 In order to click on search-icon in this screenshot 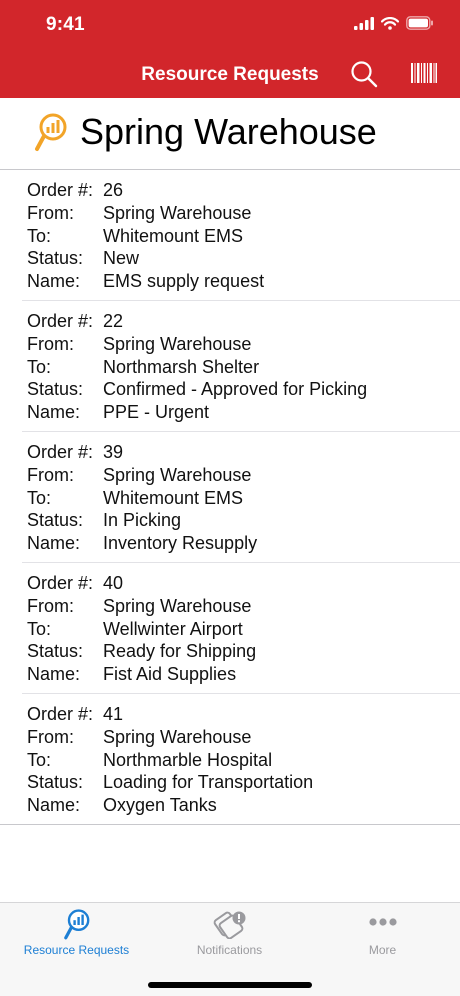, I will do `click(364, 74)`.